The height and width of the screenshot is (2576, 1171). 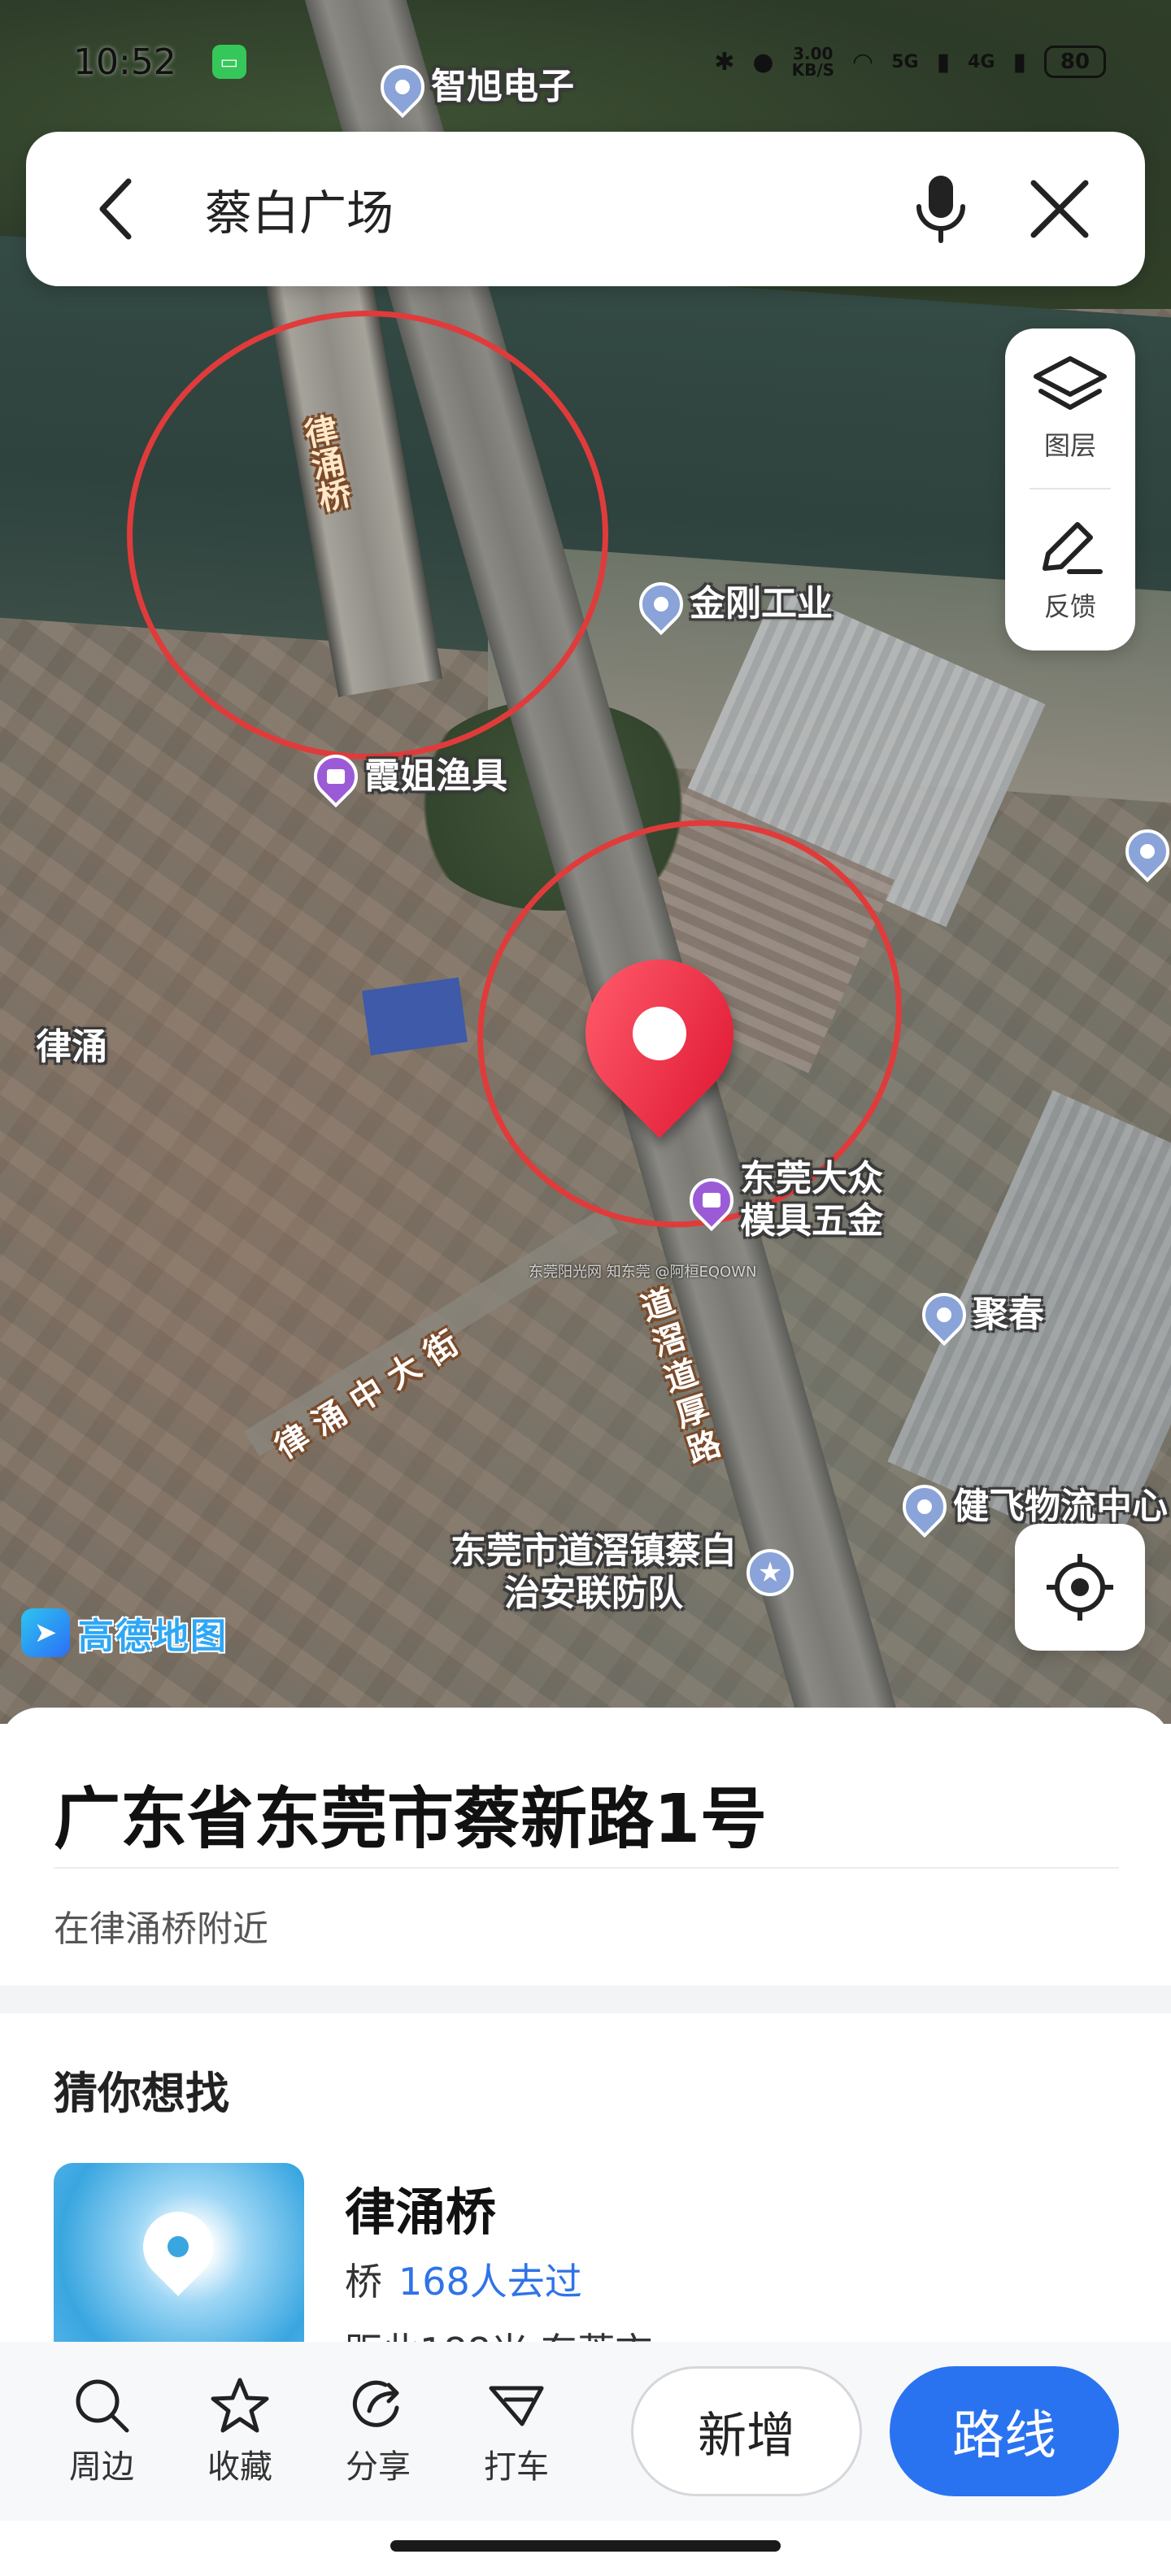 I want to click on feedback-label: 反馈, so click(x=1069, y=607).